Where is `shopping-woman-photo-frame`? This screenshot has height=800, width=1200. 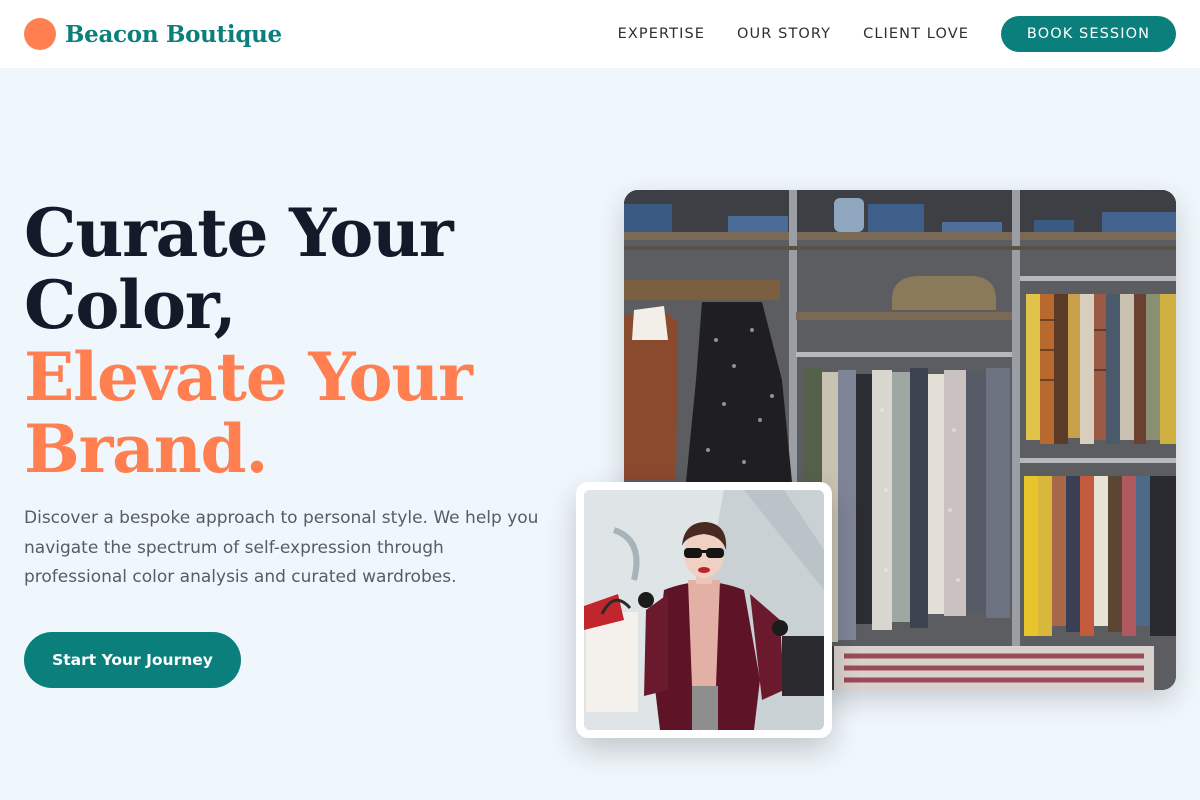 shopping-woman-photo-frame is located at coordinates (704, 610).